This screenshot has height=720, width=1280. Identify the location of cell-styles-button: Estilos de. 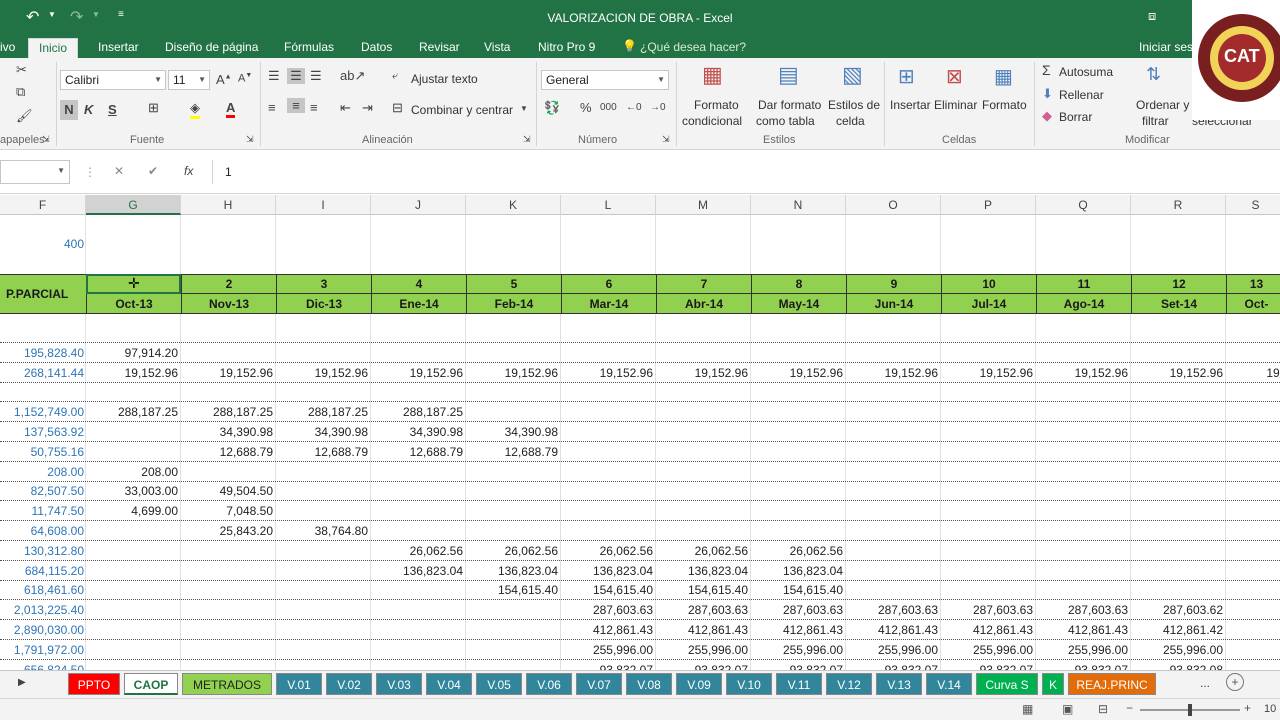
(854, 105).